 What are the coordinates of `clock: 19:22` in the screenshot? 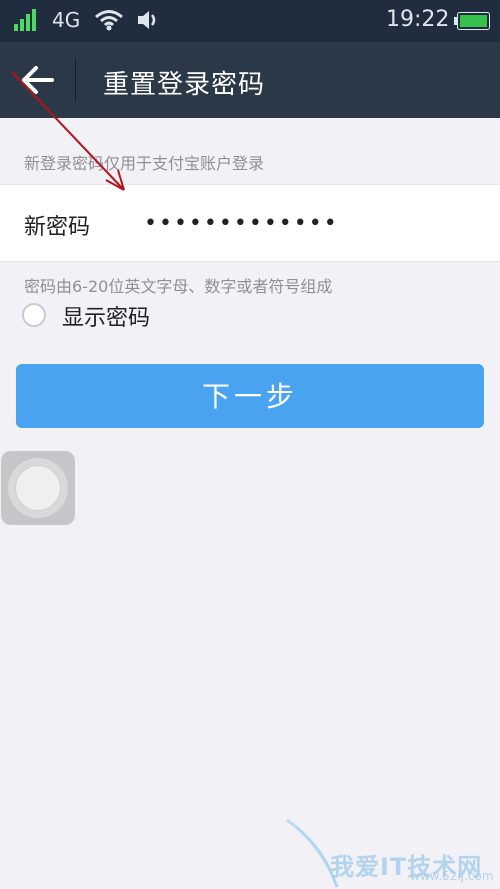 It's located at (418, 19).